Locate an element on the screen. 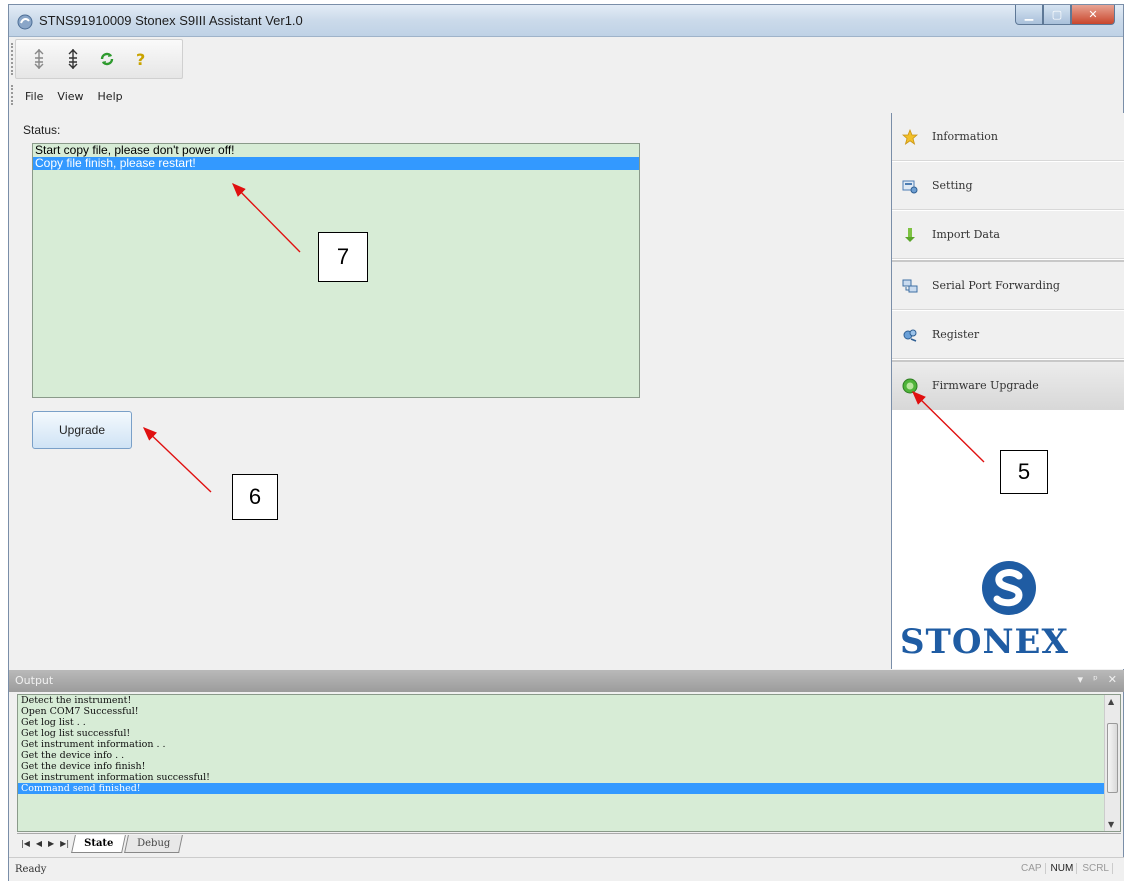  num-lock-indicator: NUM is located at coordinates (1063, 868).